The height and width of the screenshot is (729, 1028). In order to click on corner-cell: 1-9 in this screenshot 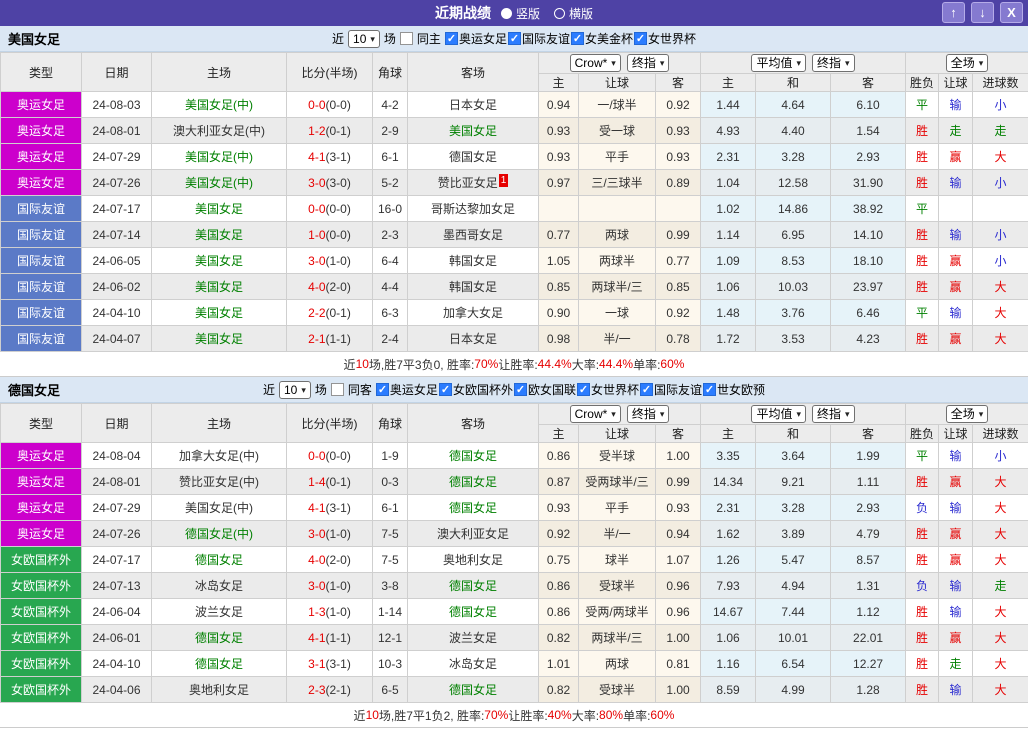, I will do `click(390, 455)`.